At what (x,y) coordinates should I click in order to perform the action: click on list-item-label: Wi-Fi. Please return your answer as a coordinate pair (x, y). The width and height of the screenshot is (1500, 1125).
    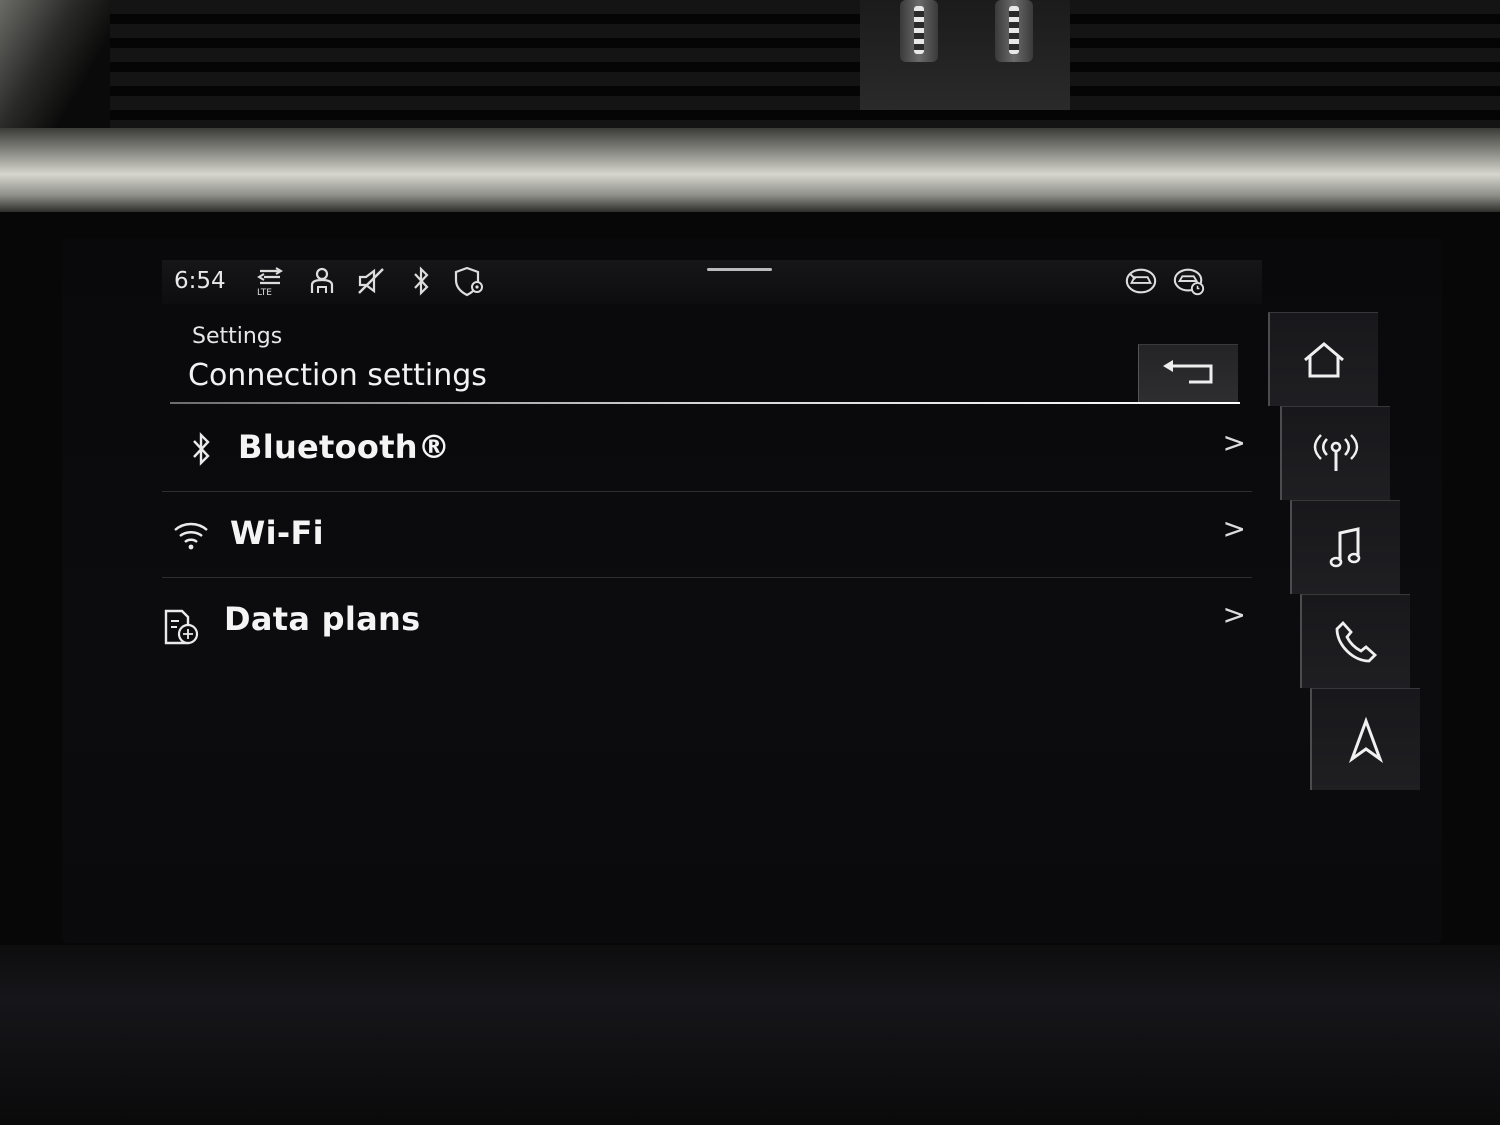
    Looking at the image, I should click on (277, 533).